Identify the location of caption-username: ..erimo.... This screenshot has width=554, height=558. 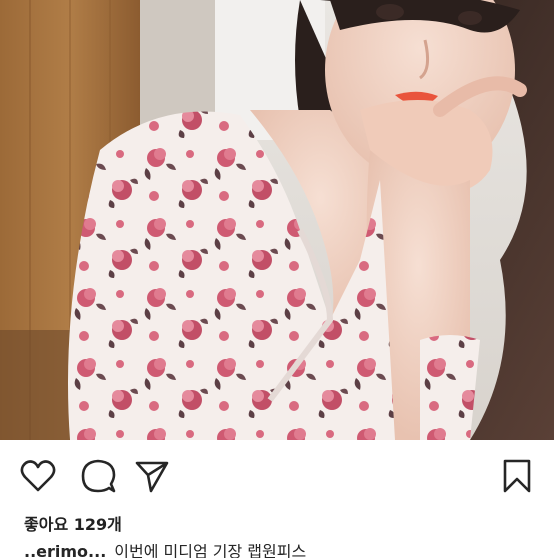
(65, 551).